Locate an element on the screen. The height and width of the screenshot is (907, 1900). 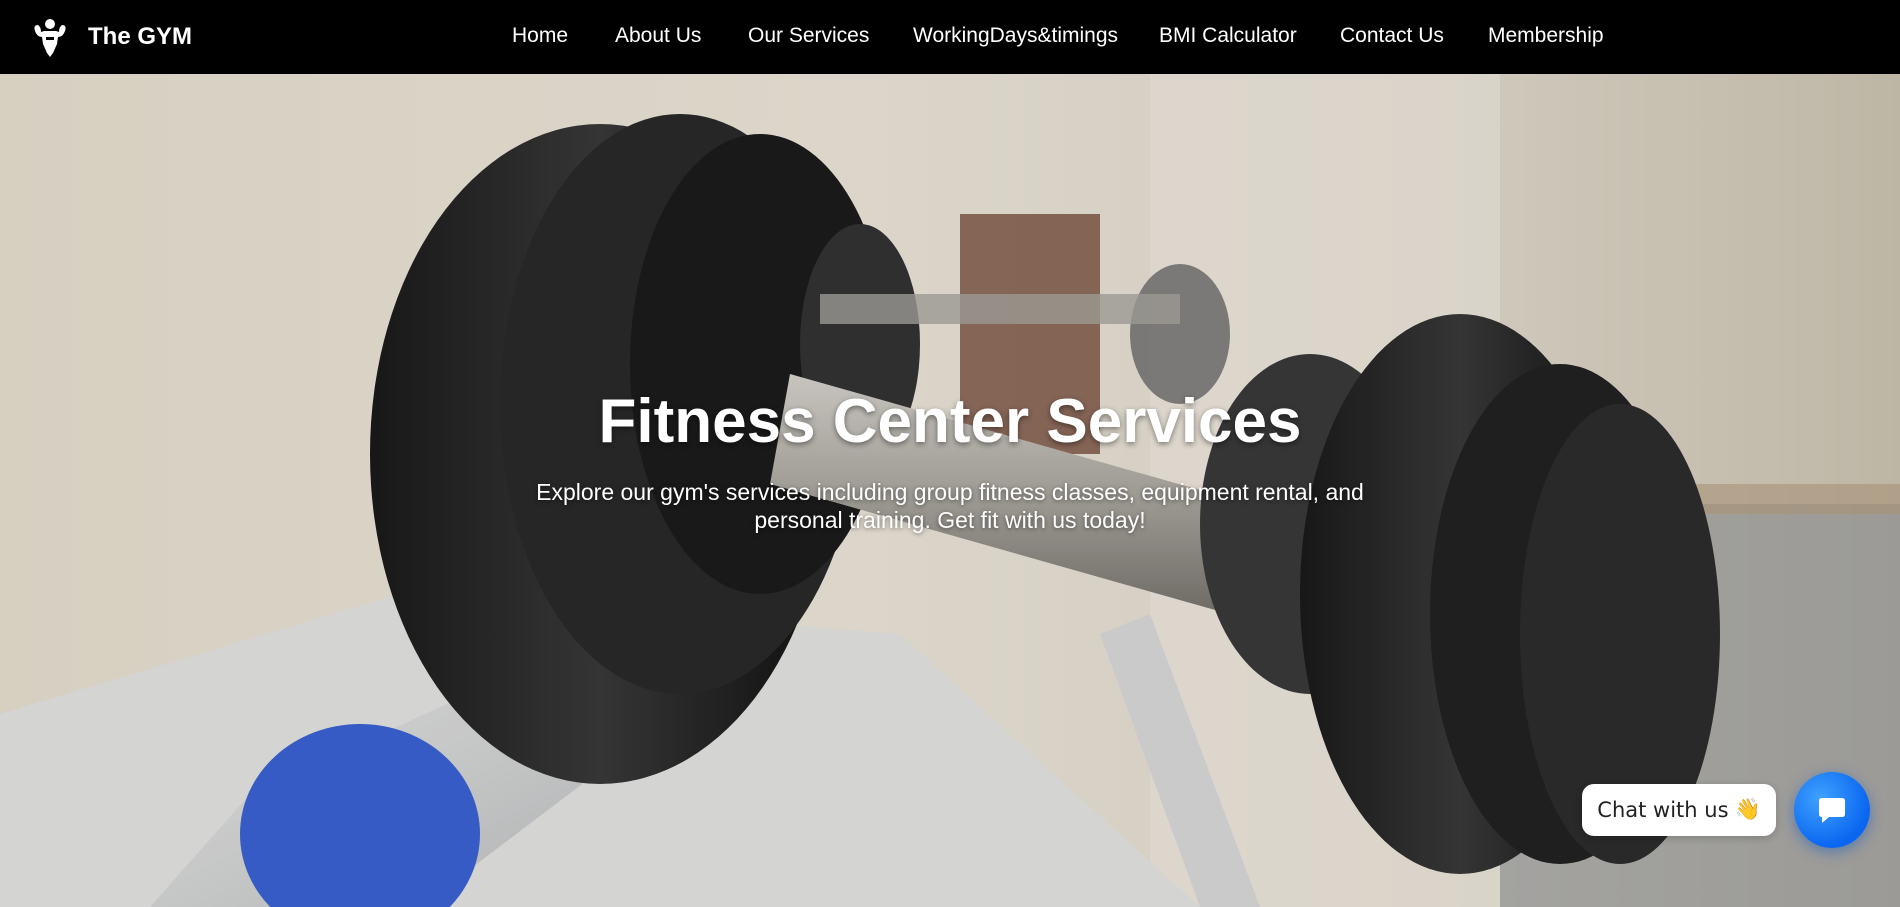
waving-hand-icon: 👋 is located at coordinates (1747, 809).